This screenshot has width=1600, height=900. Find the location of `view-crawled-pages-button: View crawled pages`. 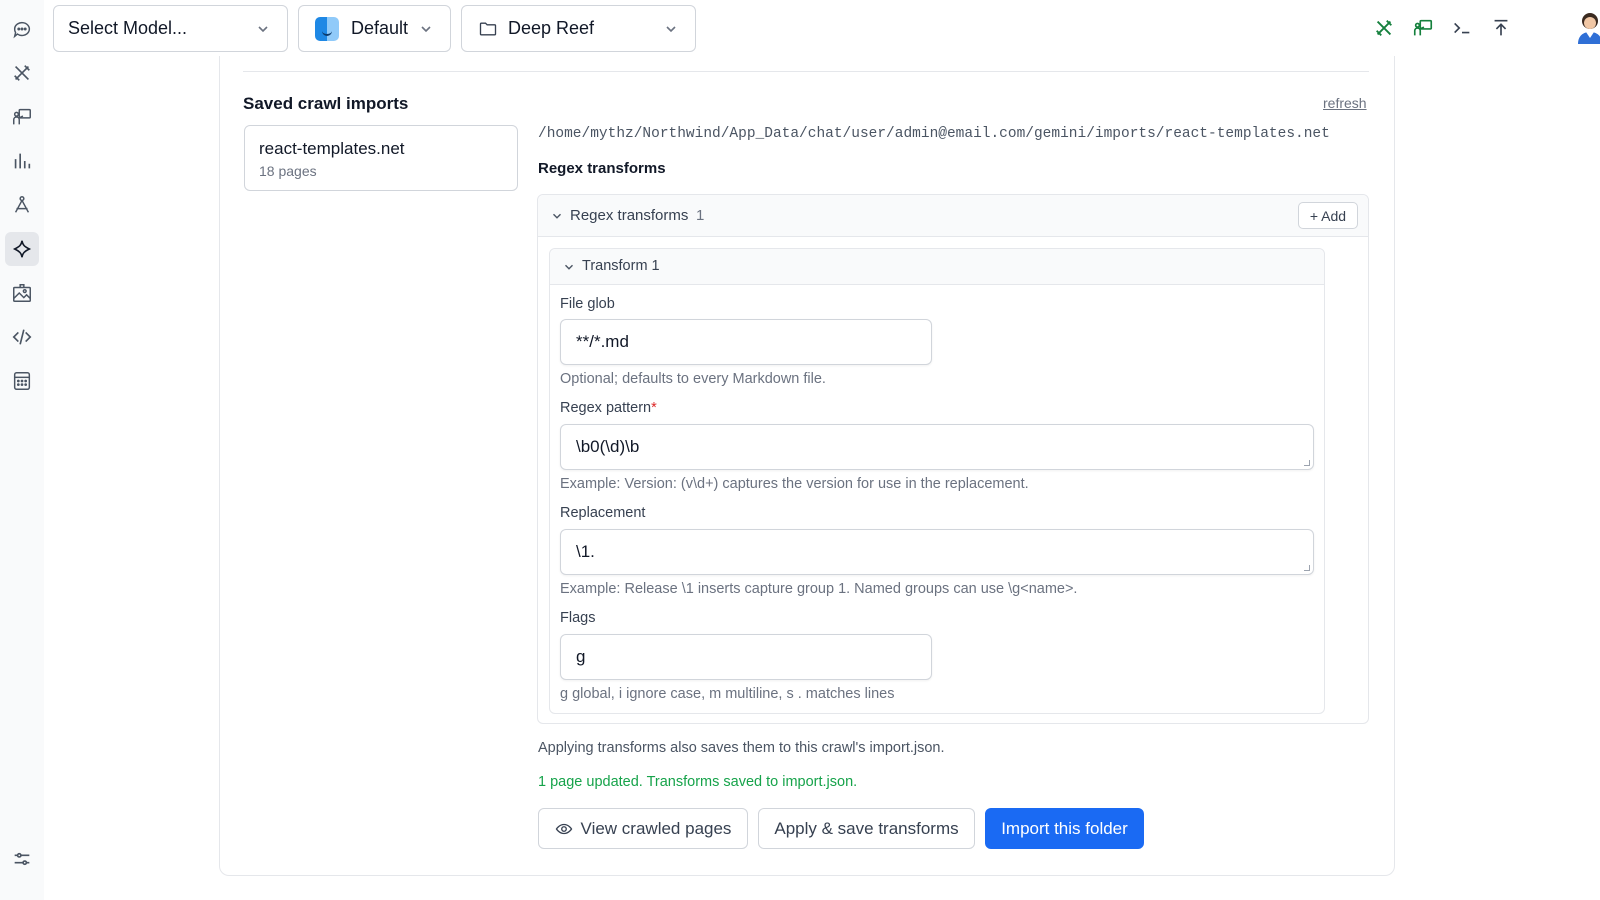

view-crawled-pages-button: View crawled pages is located at coordinates (643, 828).